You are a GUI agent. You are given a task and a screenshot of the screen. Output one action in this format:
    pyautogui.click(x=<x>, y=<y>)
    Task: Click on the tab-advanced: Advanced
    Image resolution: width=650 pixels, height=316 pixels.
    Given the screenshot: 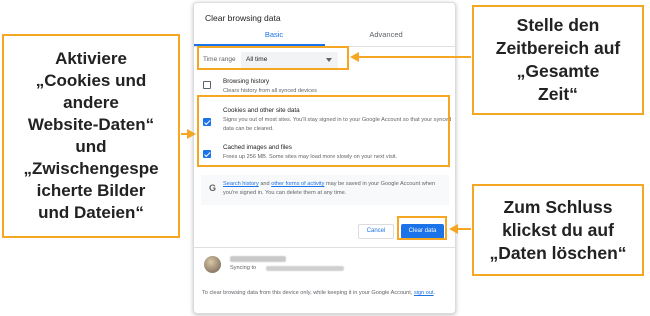 What is the action you would take?
    pyautogui.click(x=386, y=34)
    